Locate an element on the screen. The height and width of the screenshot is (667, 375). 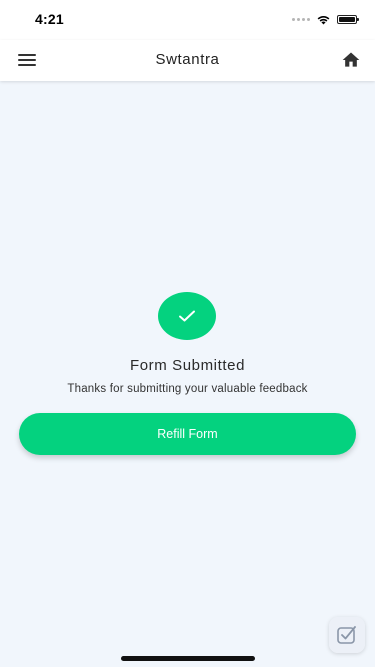
status-icons is located at coordinates (325, 19).